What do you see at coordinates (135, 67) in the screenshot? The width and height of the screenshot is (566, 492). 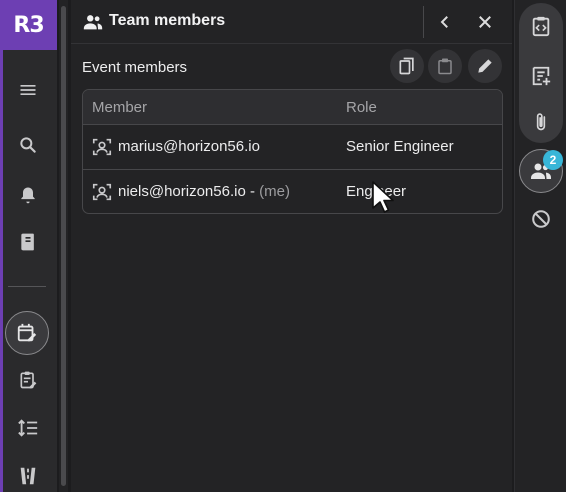 I see `section-title: Event members` at bounding box center [135, 67].